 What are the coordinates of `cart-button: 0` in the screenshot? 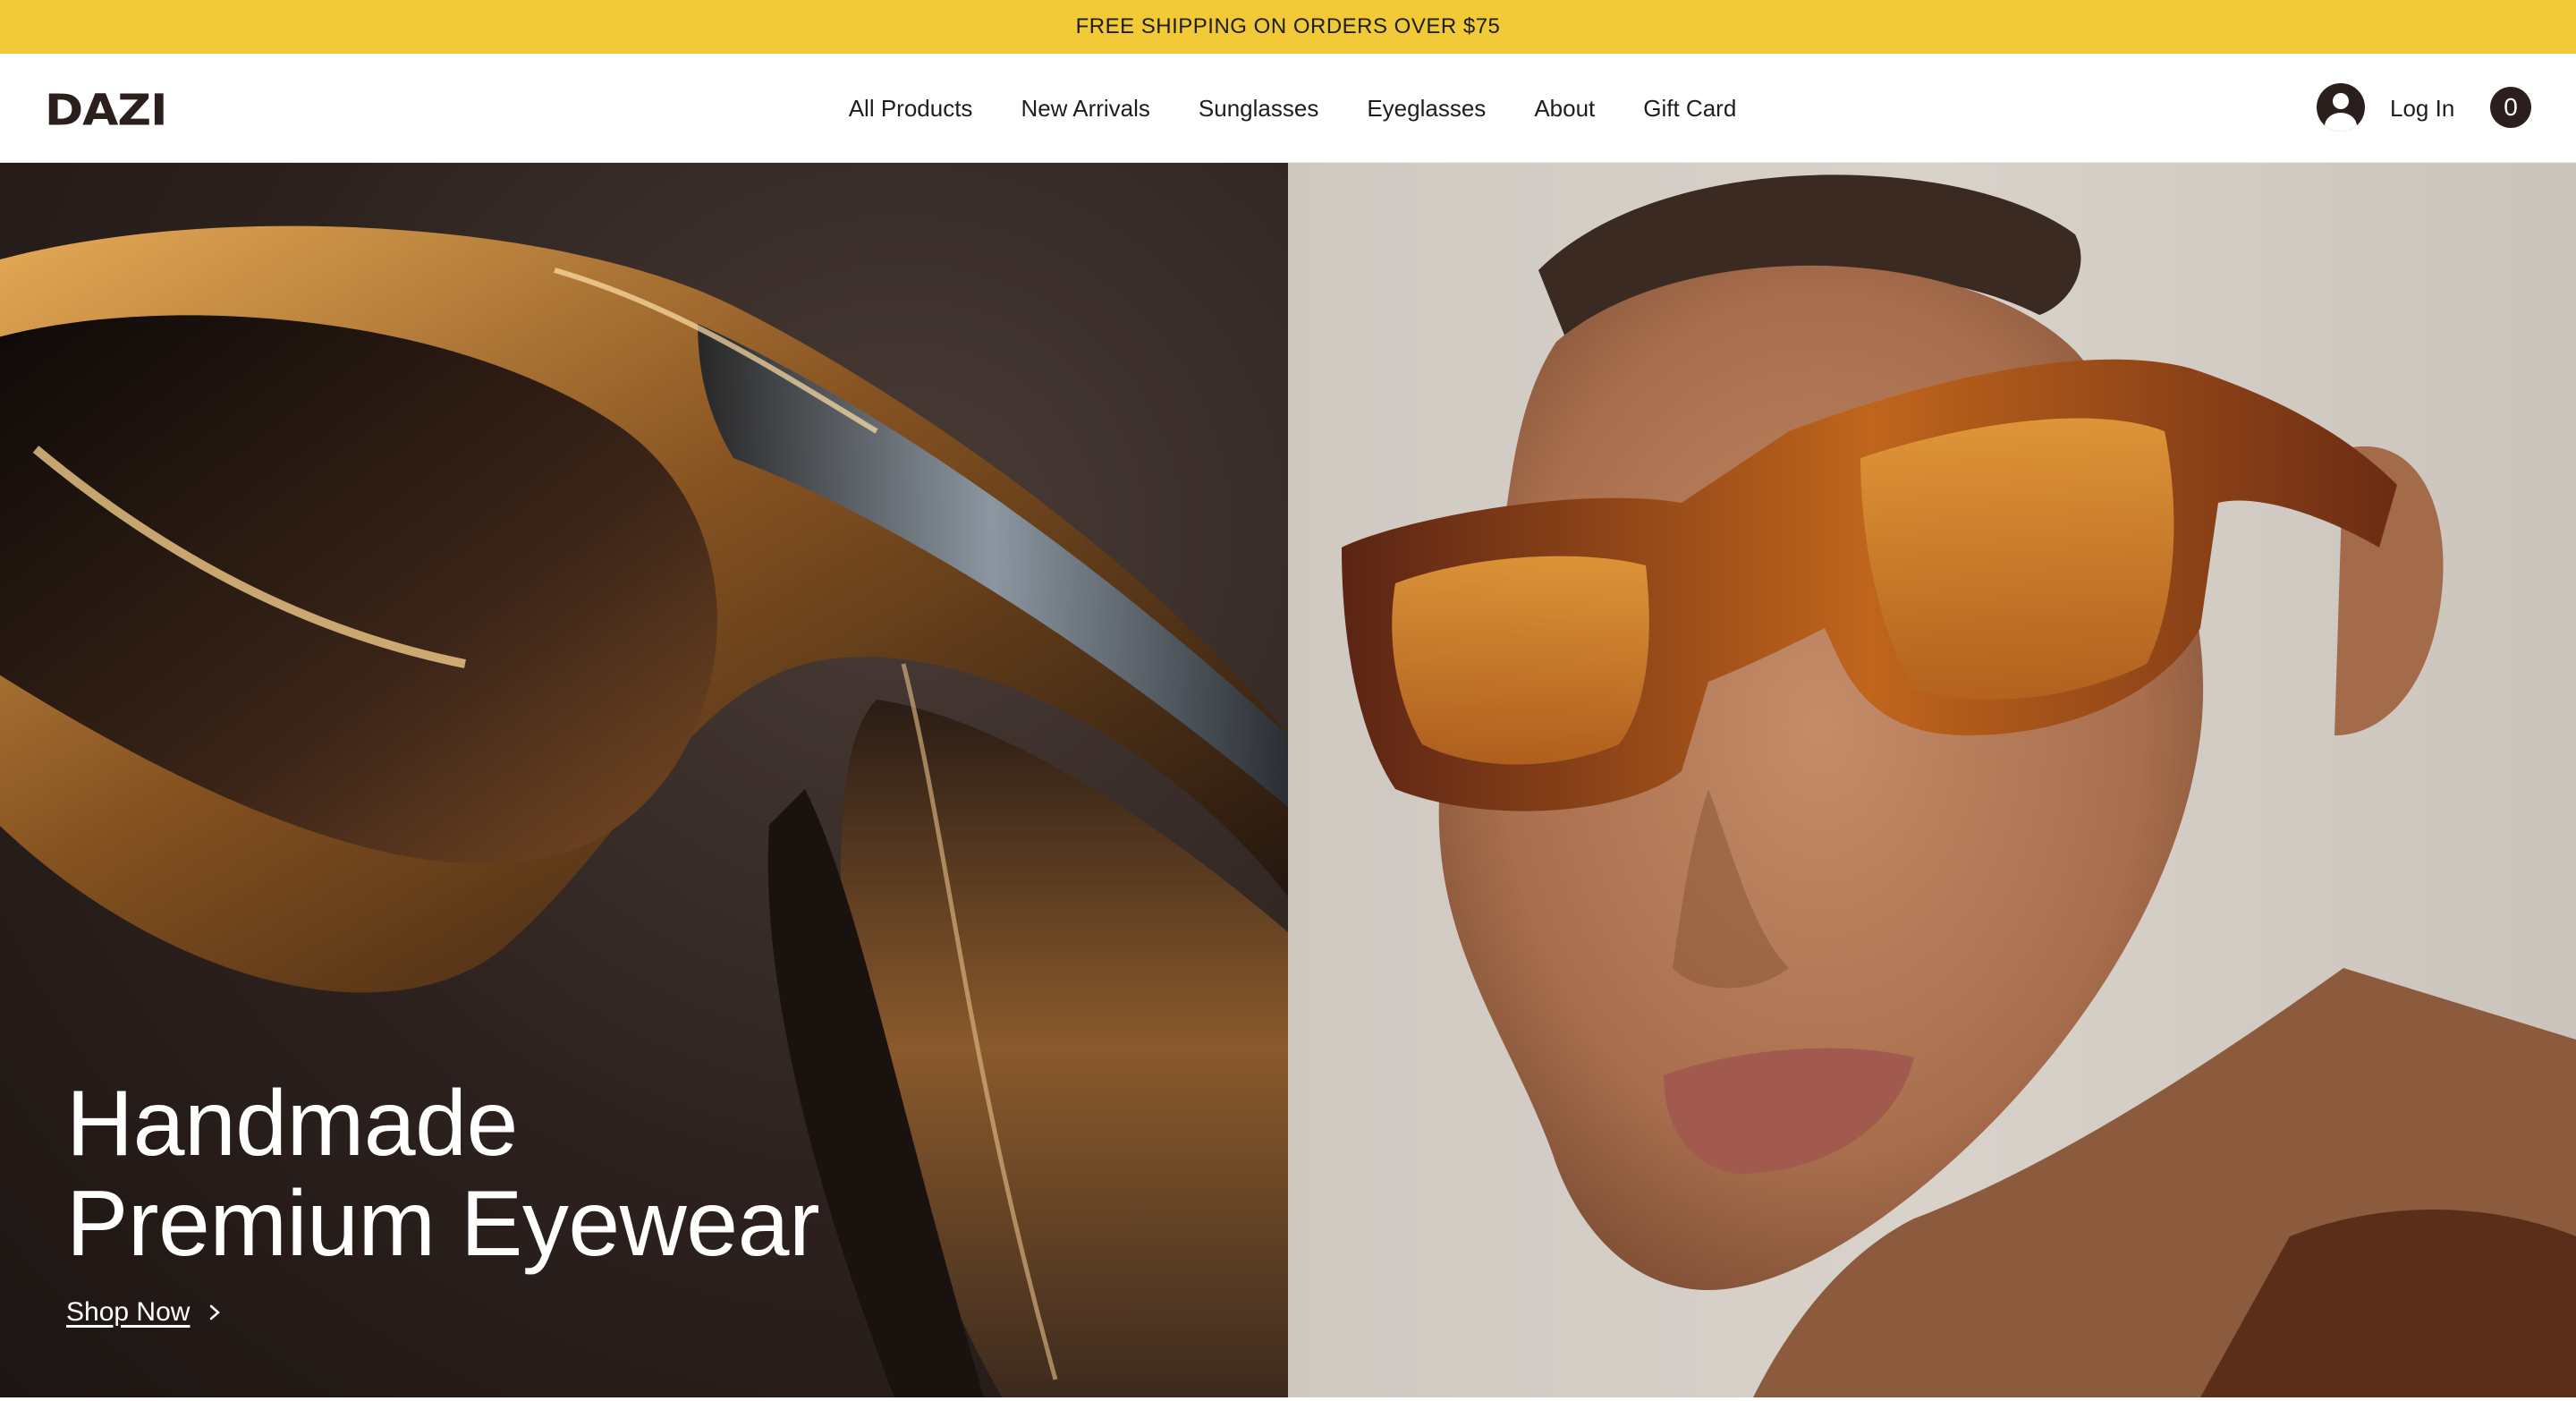 It's located at (2510, 107).